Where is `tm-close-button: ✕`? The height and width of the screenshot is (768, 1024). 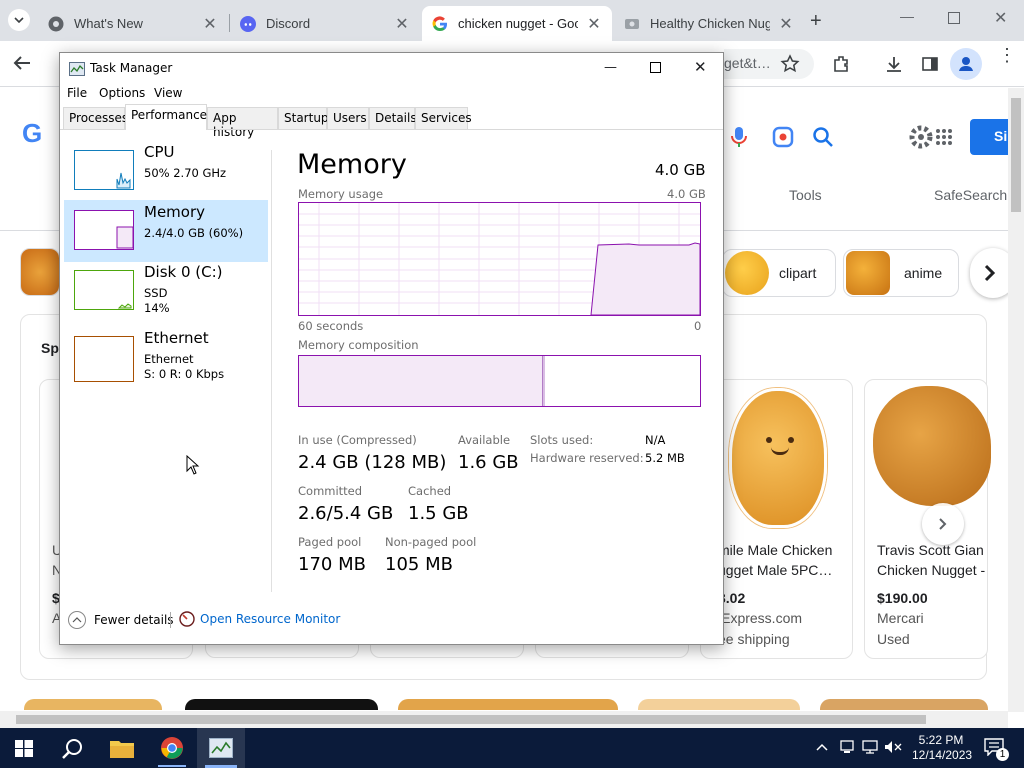
tm-close-button: ✕ is located at coordinates (700, 67).